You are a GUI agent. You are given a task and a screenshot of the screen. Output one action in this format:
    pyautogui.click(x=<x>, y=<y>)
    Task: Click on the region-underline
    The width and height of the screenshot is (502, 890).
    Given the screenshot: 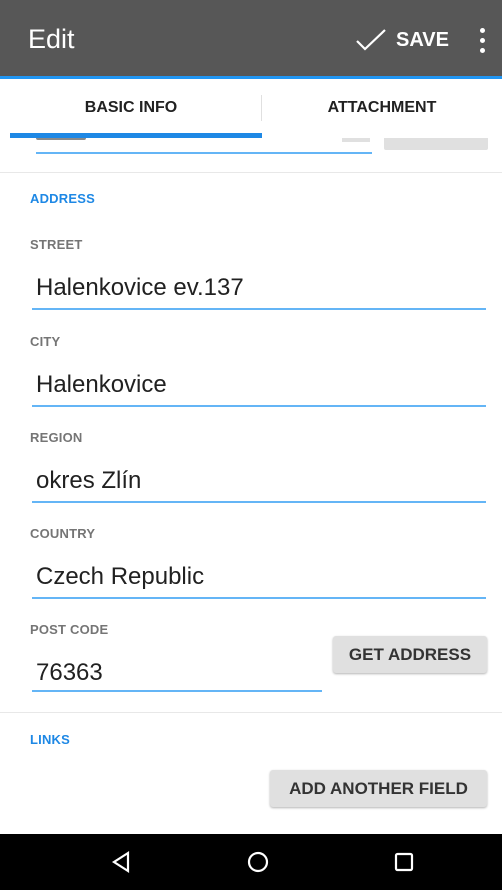 What is the action you would take?
    pyautogui.click(x=259, y=502)
    